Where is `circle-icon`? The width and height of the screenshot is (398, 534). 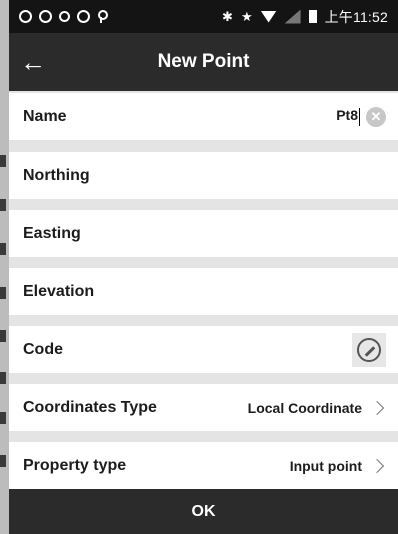
circle-icon is located at coordinates (64, 16).